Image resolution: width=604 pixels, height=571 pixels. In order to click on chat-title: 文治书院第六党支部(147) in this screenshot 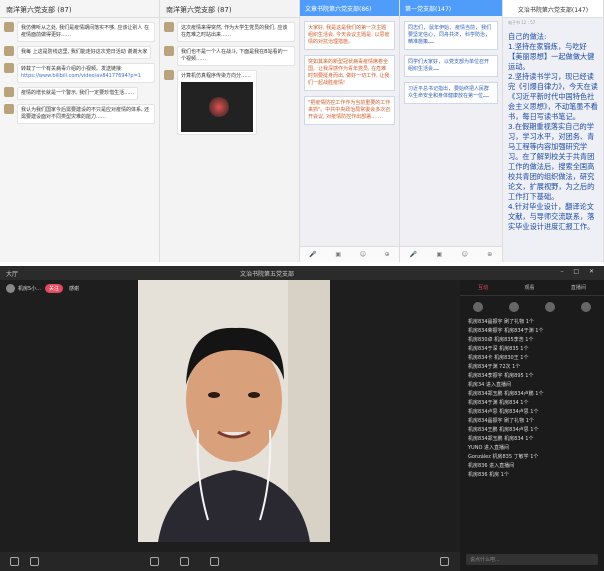, I will do `click(553, 9)`.